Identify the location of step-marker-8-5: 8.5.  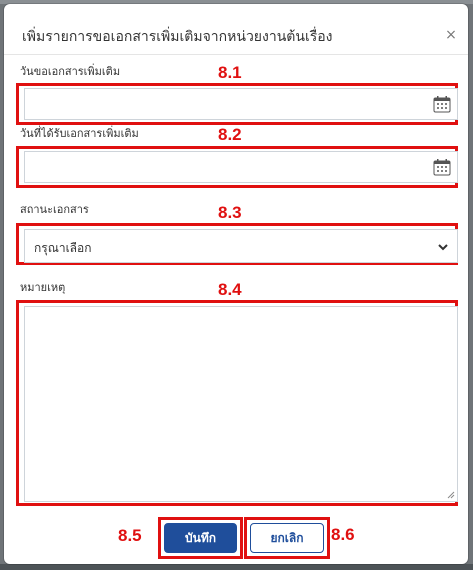
(130, 535).